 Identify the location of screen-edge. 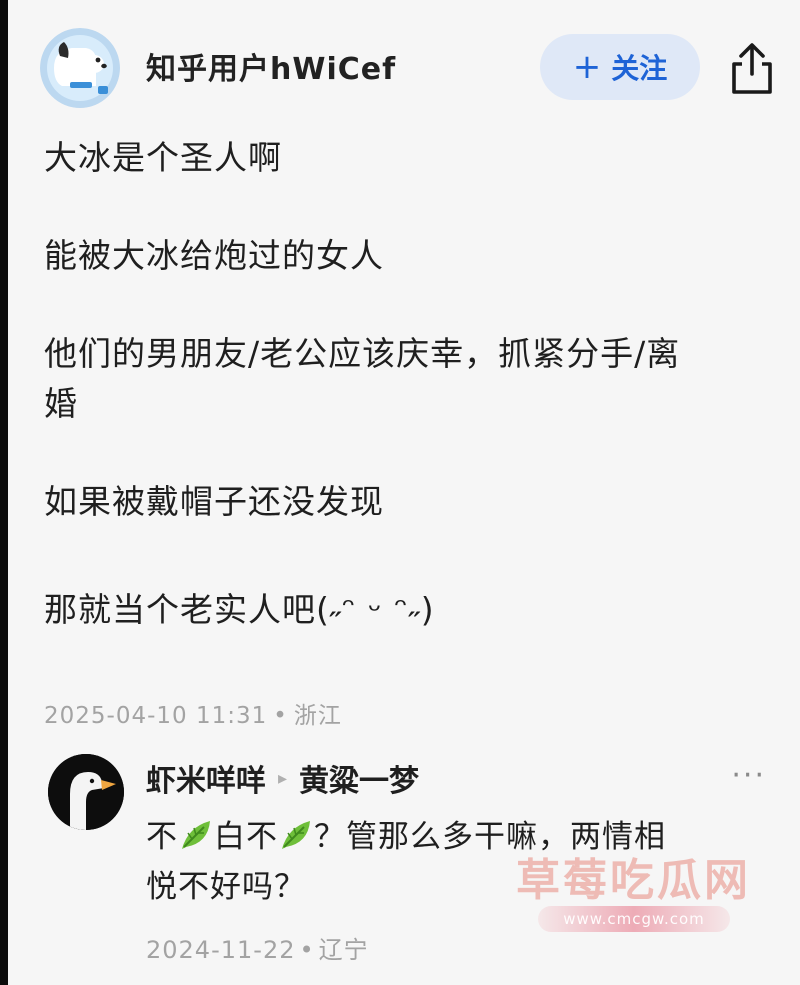
(4, 492).